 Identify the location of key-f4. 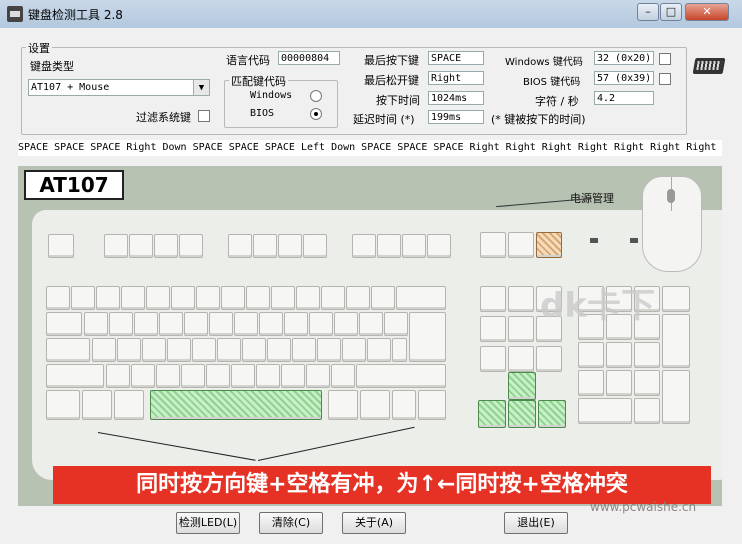
(191, 246).